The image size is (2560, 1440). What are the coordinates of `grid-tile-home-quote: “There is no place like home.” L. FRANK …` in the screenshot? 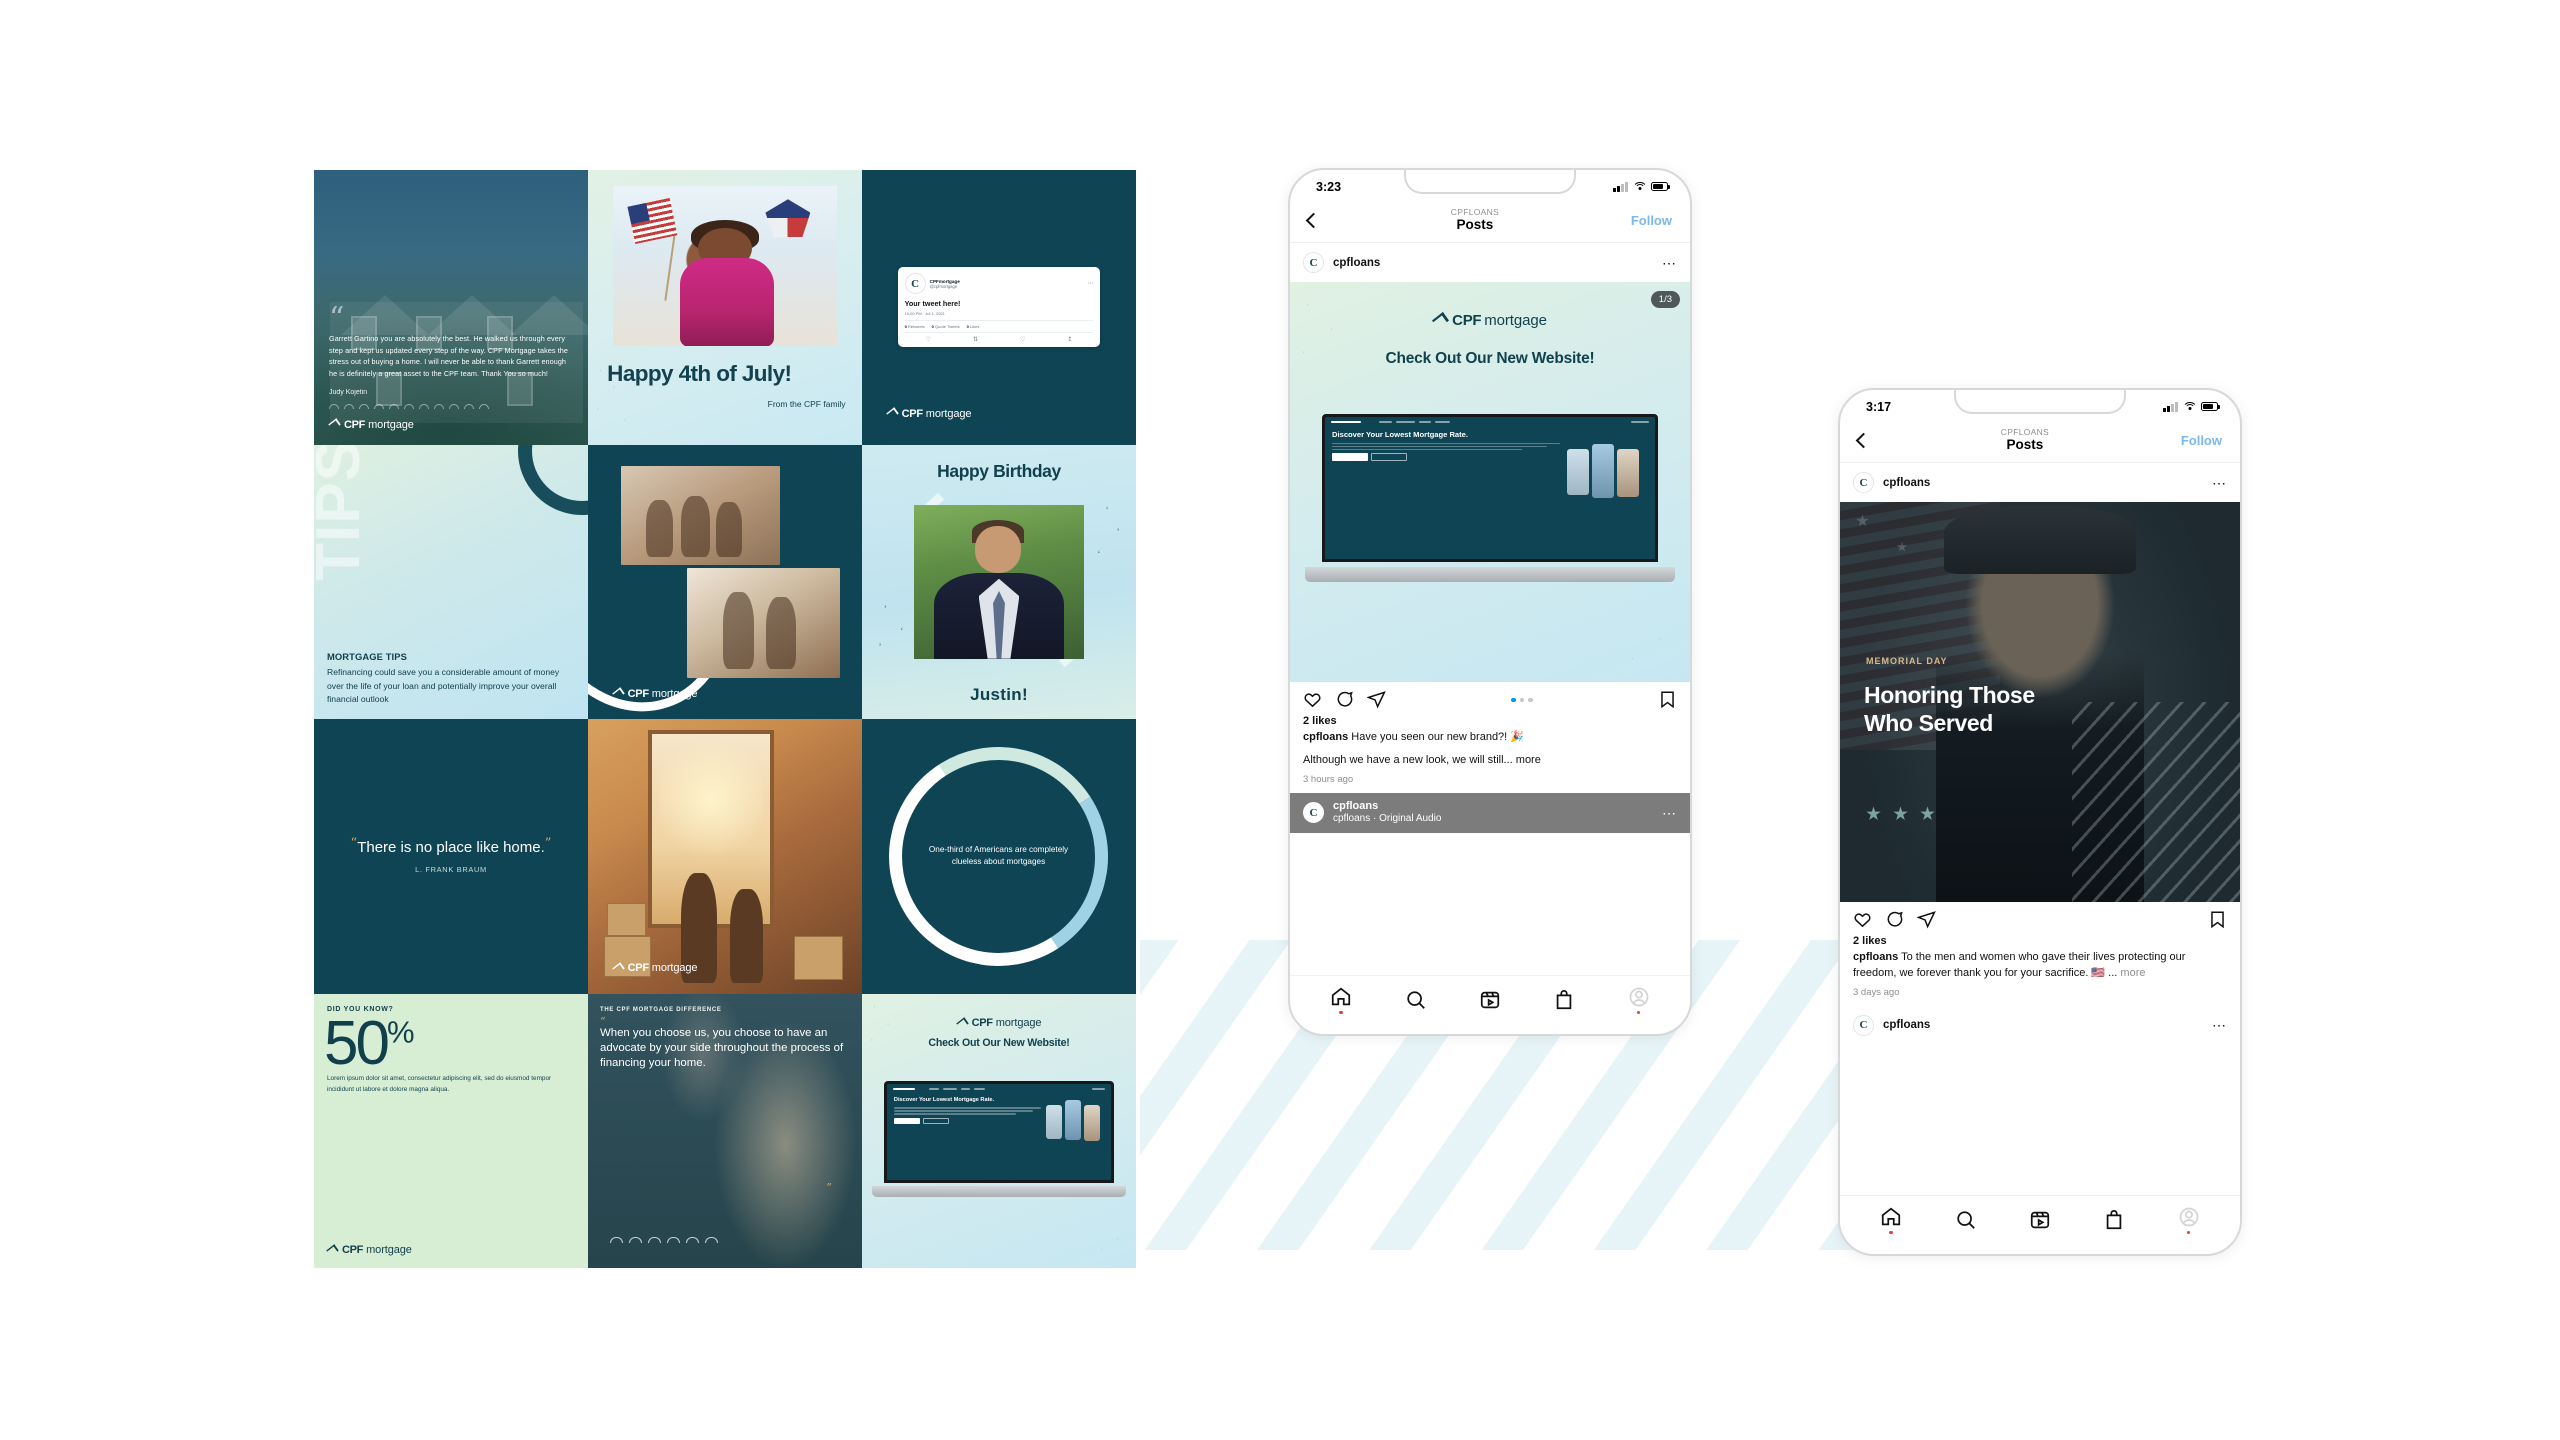 It's located at (451, 856).